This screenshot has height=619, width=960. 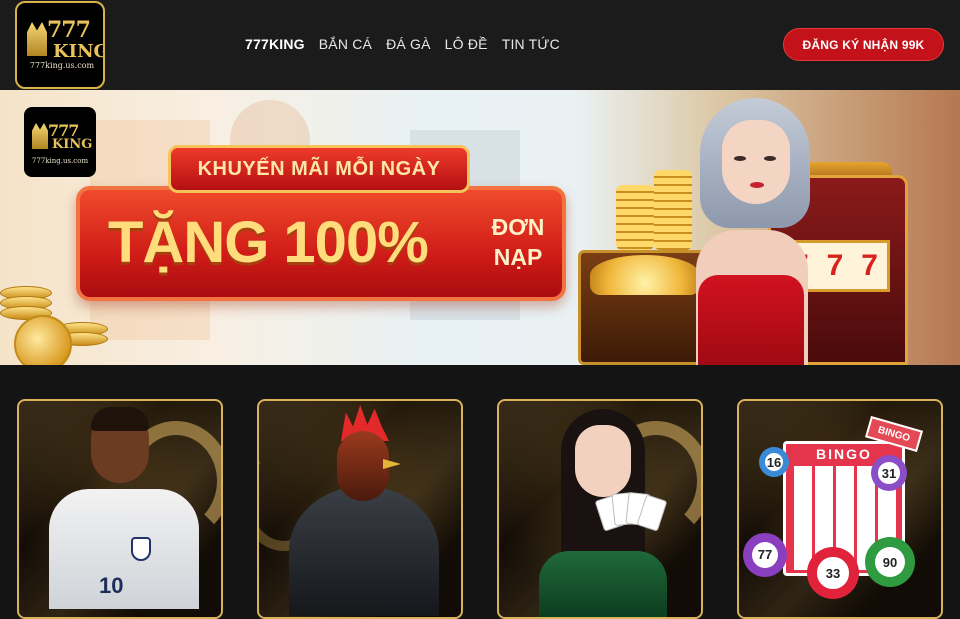 I want to click on game-card-casino, so click(x=600, y=509).